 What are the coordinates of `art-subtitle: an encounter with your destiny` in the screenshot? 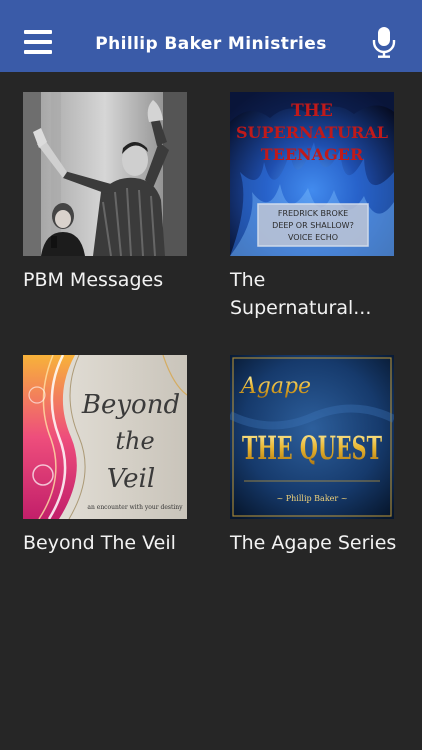 It's located at (135, 507).